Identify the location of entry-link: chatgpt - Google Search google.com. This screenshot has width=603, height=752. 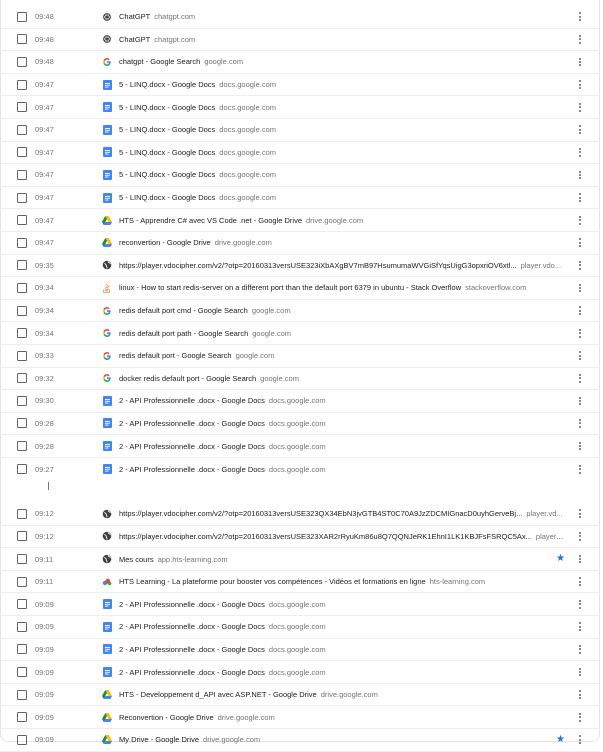
(341, 61).